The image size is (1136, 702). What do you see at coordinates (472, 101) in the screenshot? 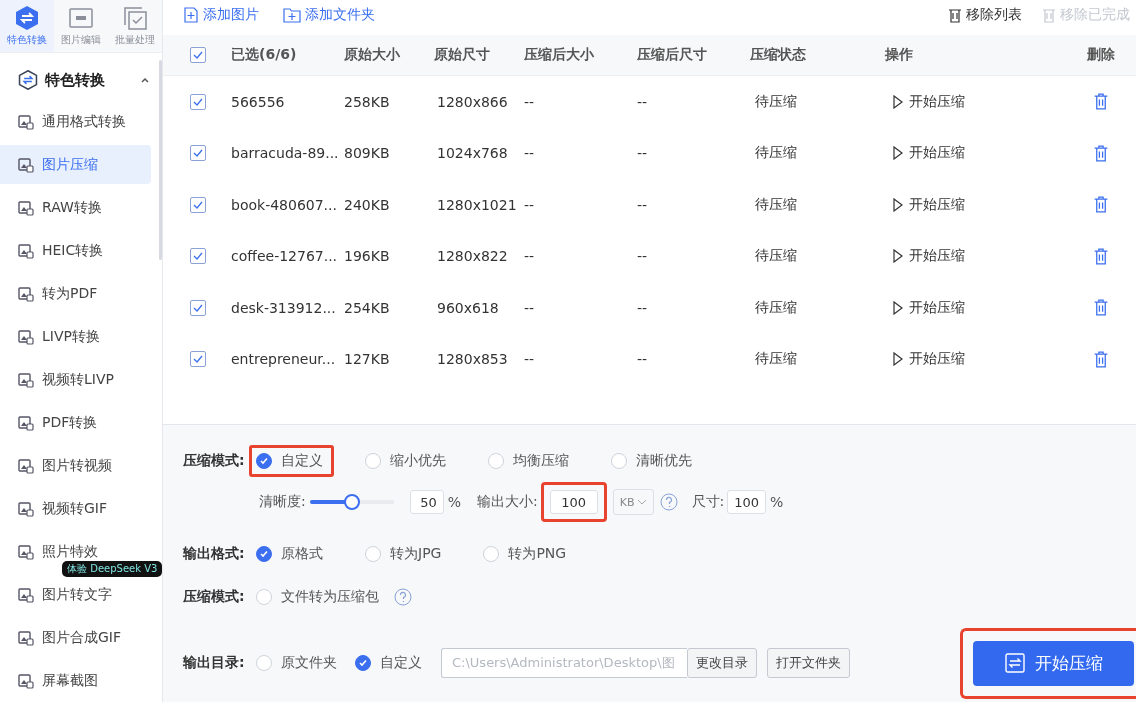
I see `table-cell-text: 1280x866` at bounding box center [472, 101].